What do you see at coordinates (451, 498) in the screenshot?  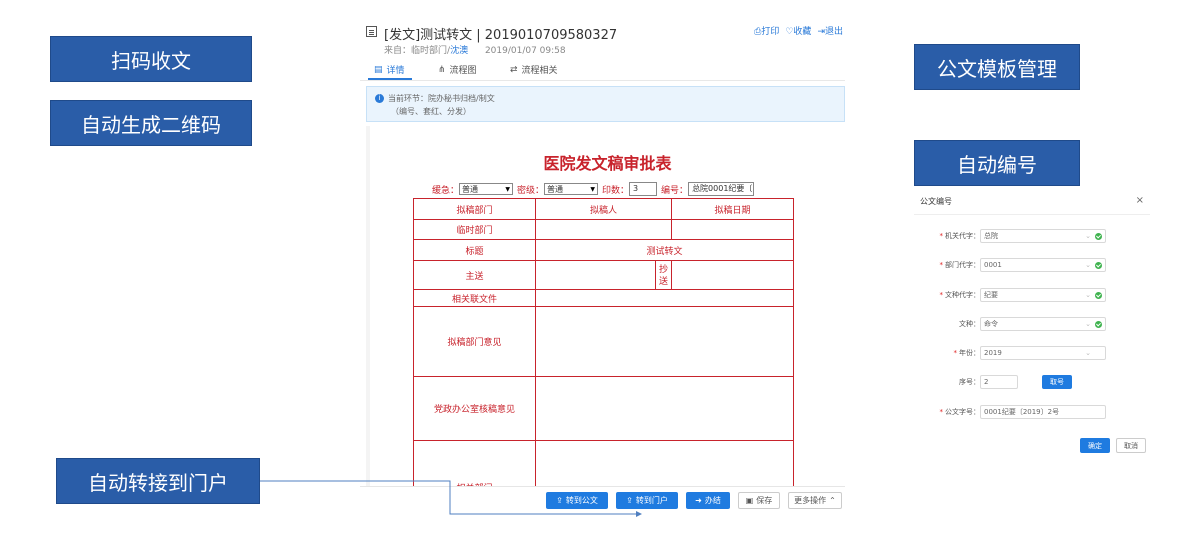 I see `portal-connector-line` at bounding box center [451, 498].